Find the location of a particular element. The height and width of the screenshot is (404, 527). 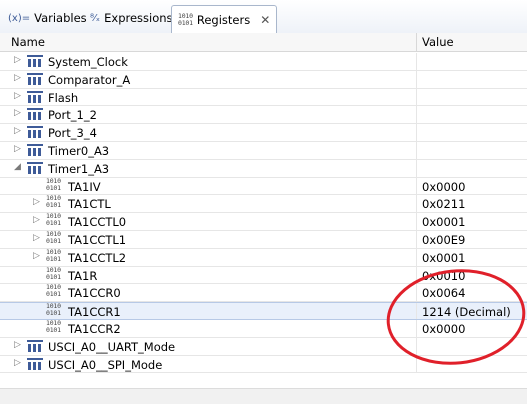

registers-icon: 1010 0101 is located at coordinates (185, 19).